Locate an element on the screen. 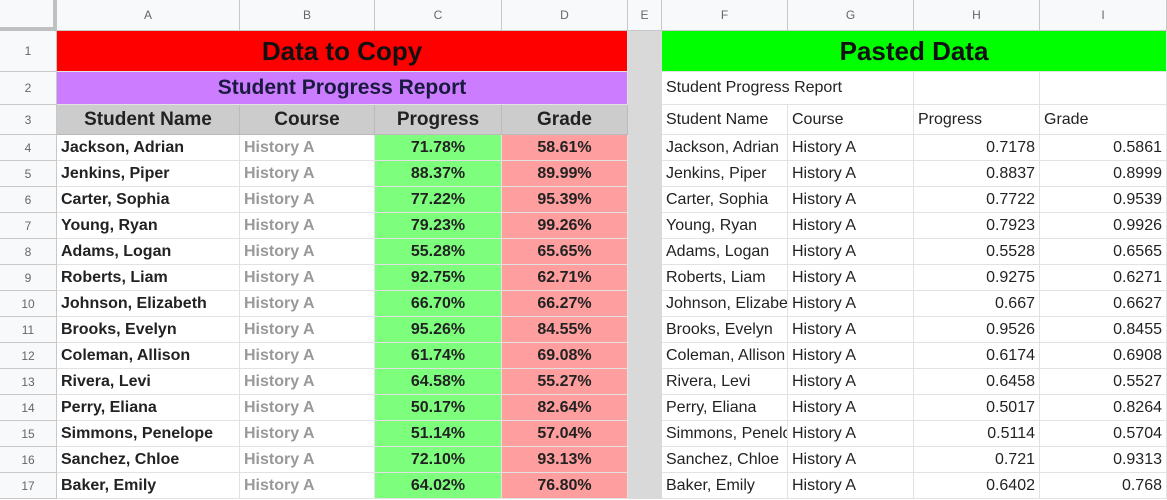 The width and height of the screenshot is (1167, 500). cell-pasted-name: Perry, Eliana is located at coordinates (725, 408).